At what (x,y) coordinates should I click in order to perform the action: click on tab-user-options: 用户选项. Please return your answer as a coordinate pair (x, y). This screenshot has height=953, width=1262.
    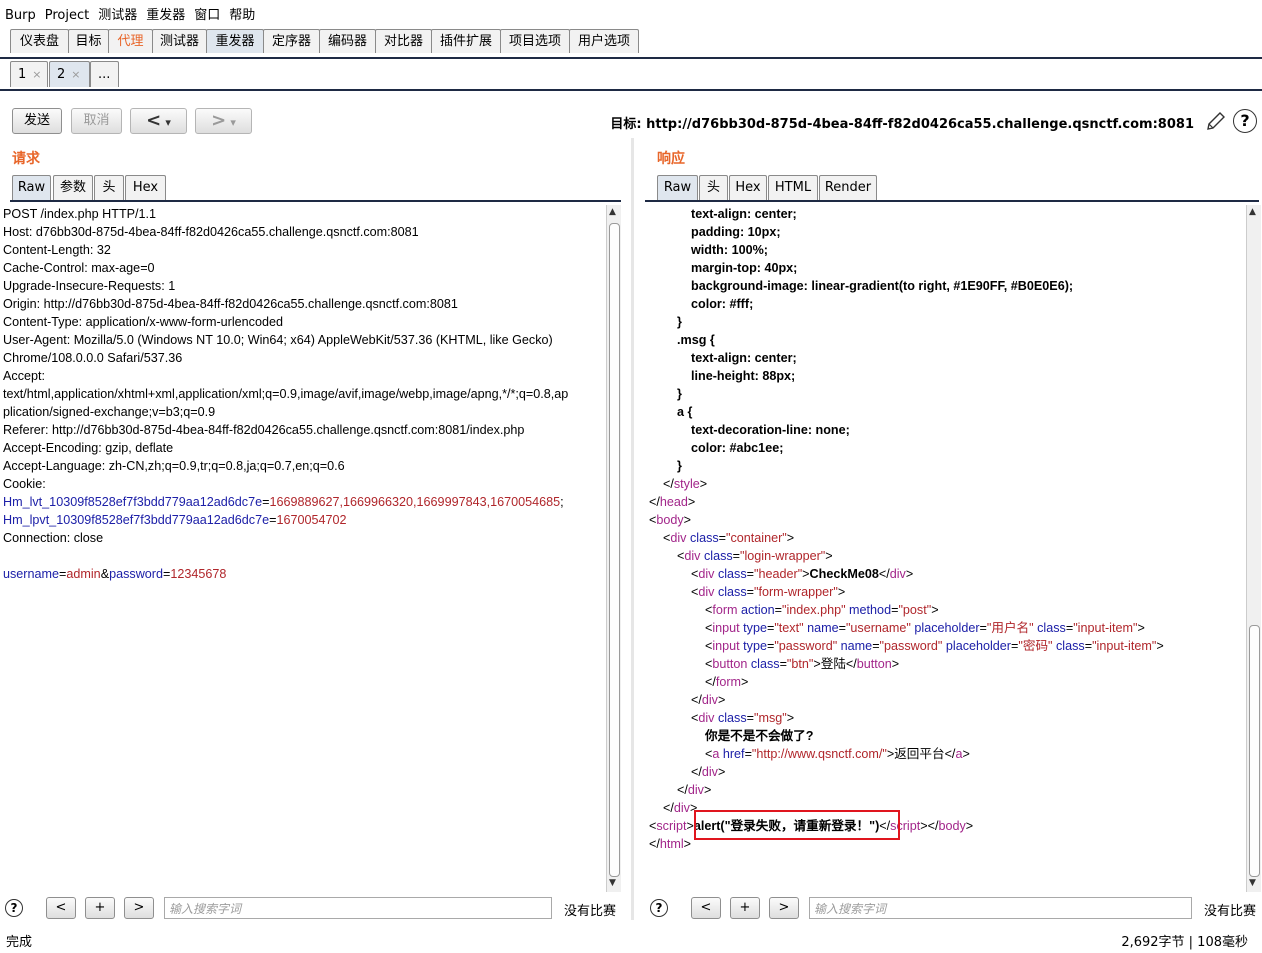
    Looking at the image, I should click on (604, 41).